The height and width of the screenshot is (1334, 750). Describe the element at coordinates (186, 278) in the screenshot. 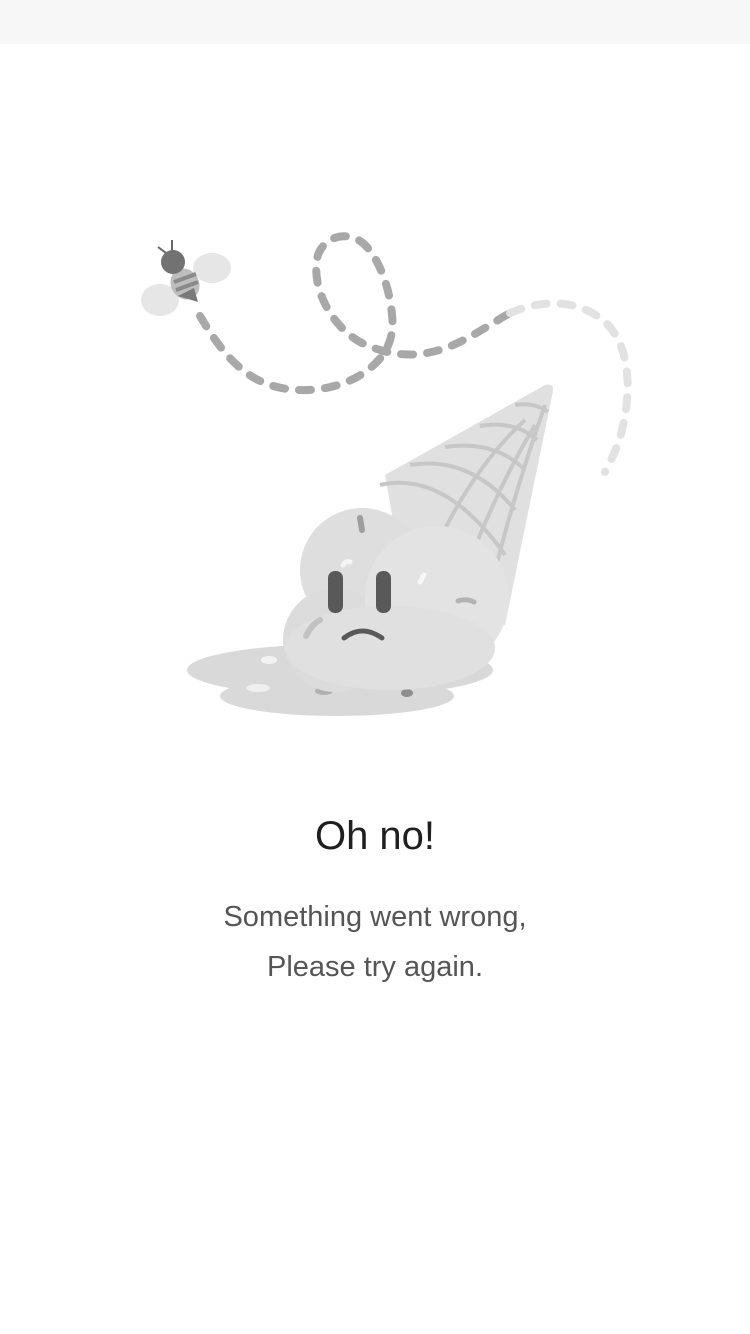

I see `bee-icon` at that location.